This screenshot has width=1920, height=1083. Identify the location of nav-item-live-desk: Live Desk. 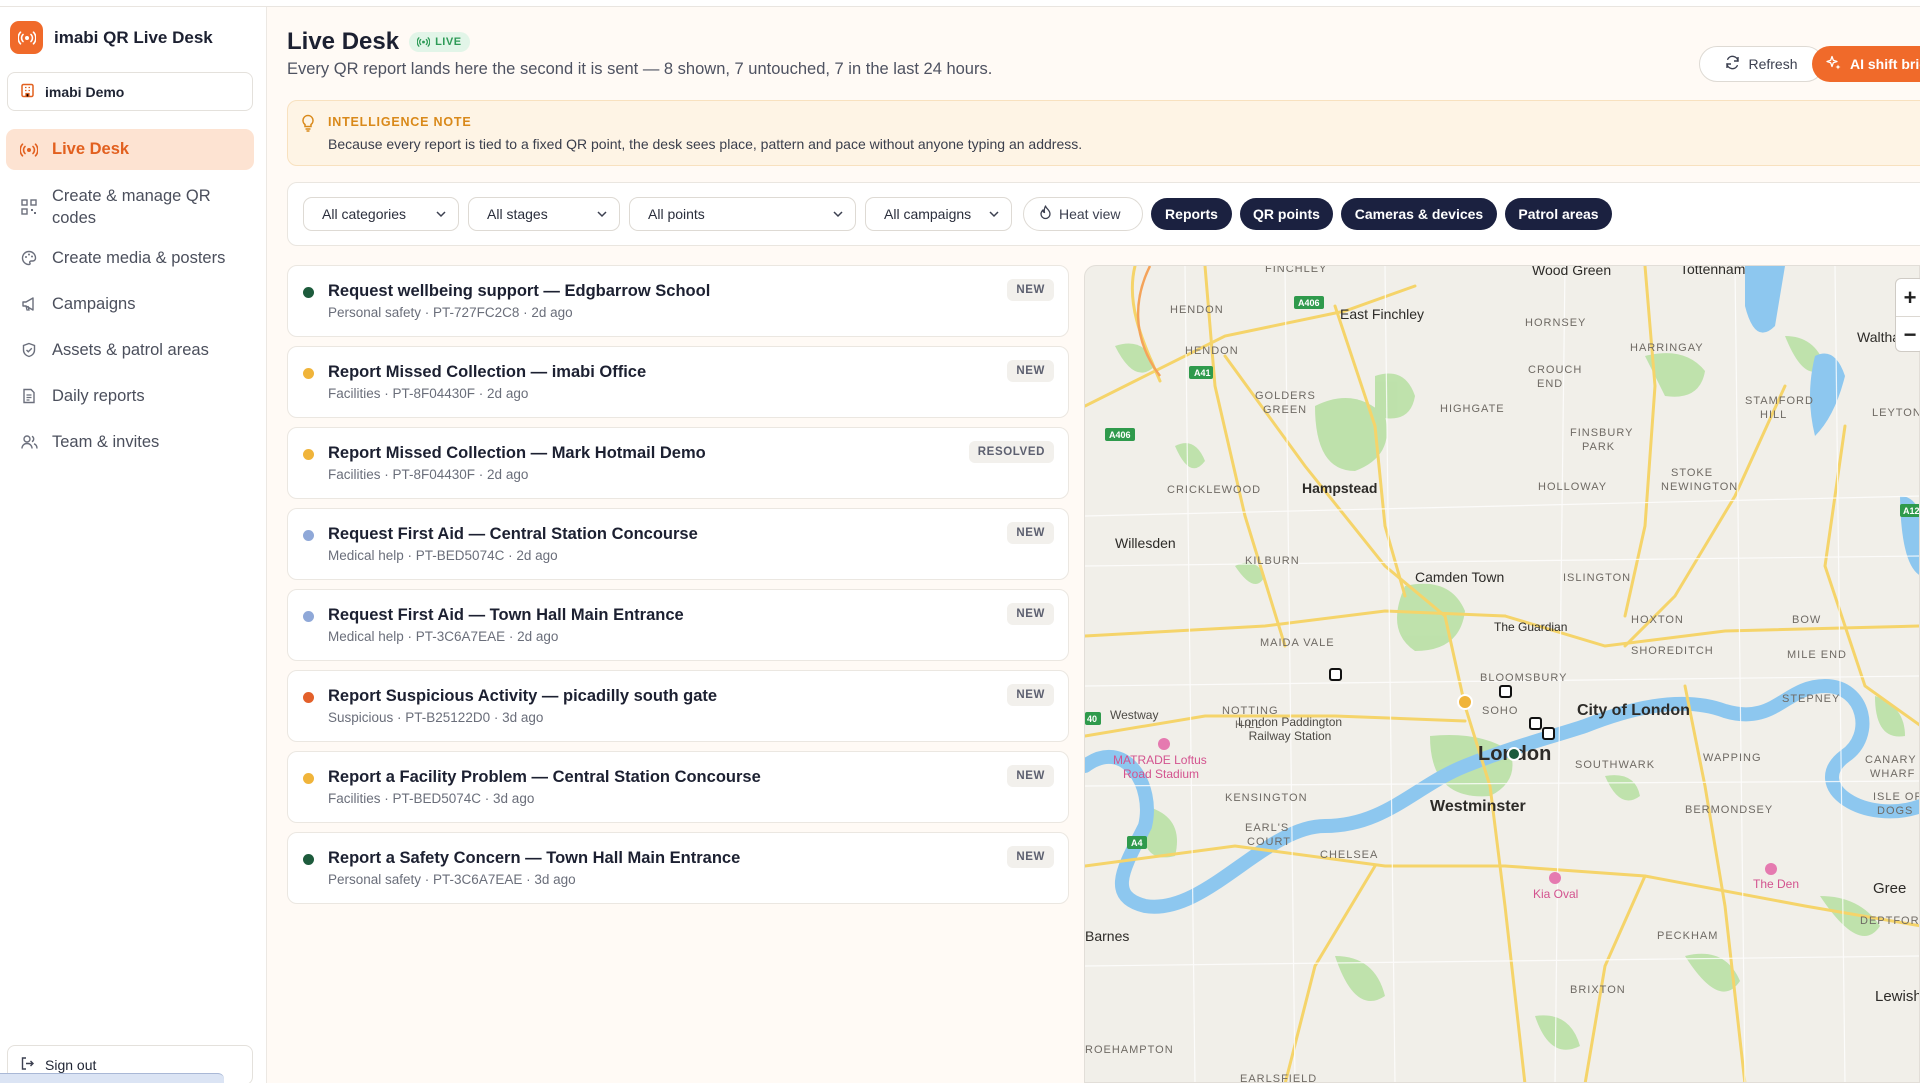
(130, 149).